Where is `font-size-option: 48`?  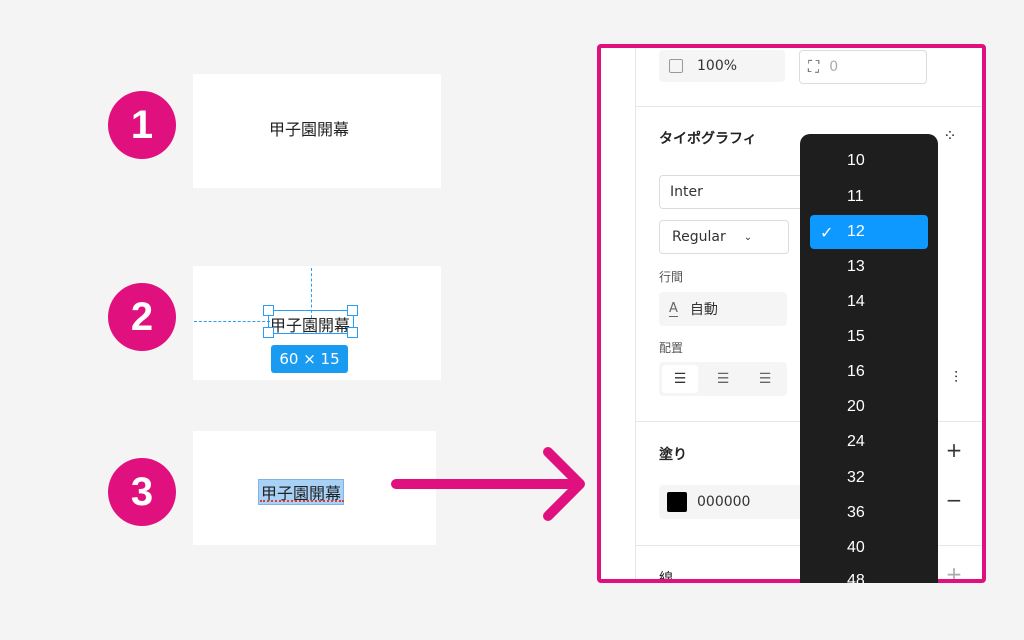
font-size-option: 48 is located at coordinates (869, 573).